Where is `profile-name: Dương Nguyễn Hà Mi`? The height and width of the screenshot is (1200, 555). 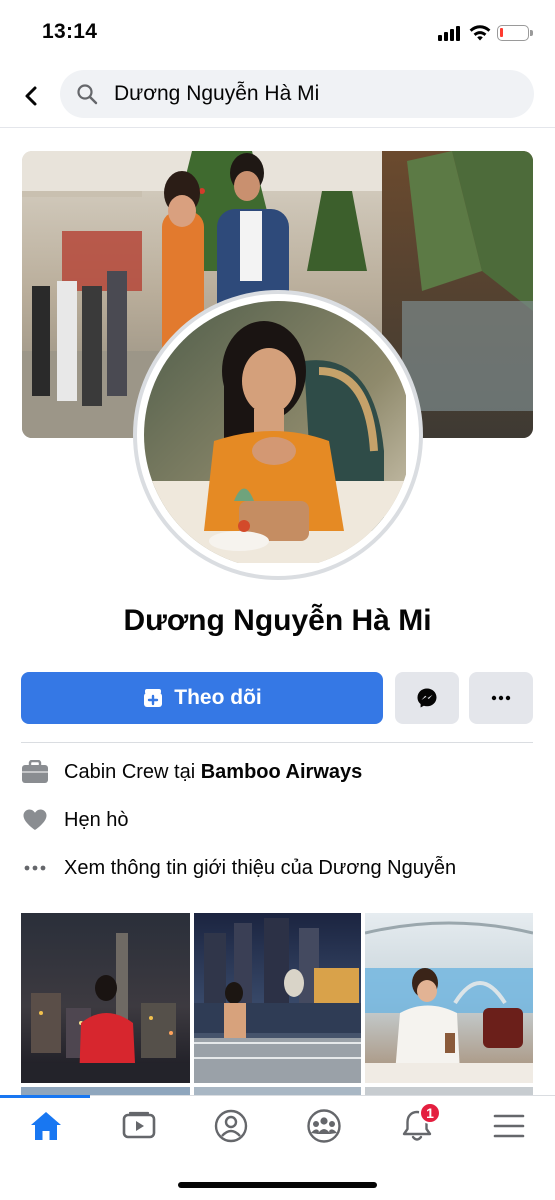 profile-name: Dương Nguyễn Hà Mi is located at coordinates (277, 620).